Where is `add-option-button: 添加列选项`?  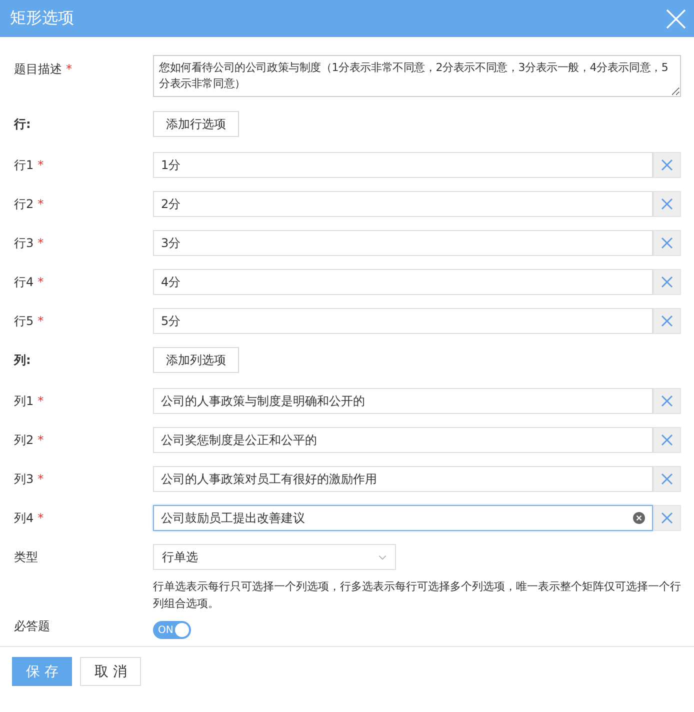
add-option-button: 添加列选项 is located at coordinates (196, 360).